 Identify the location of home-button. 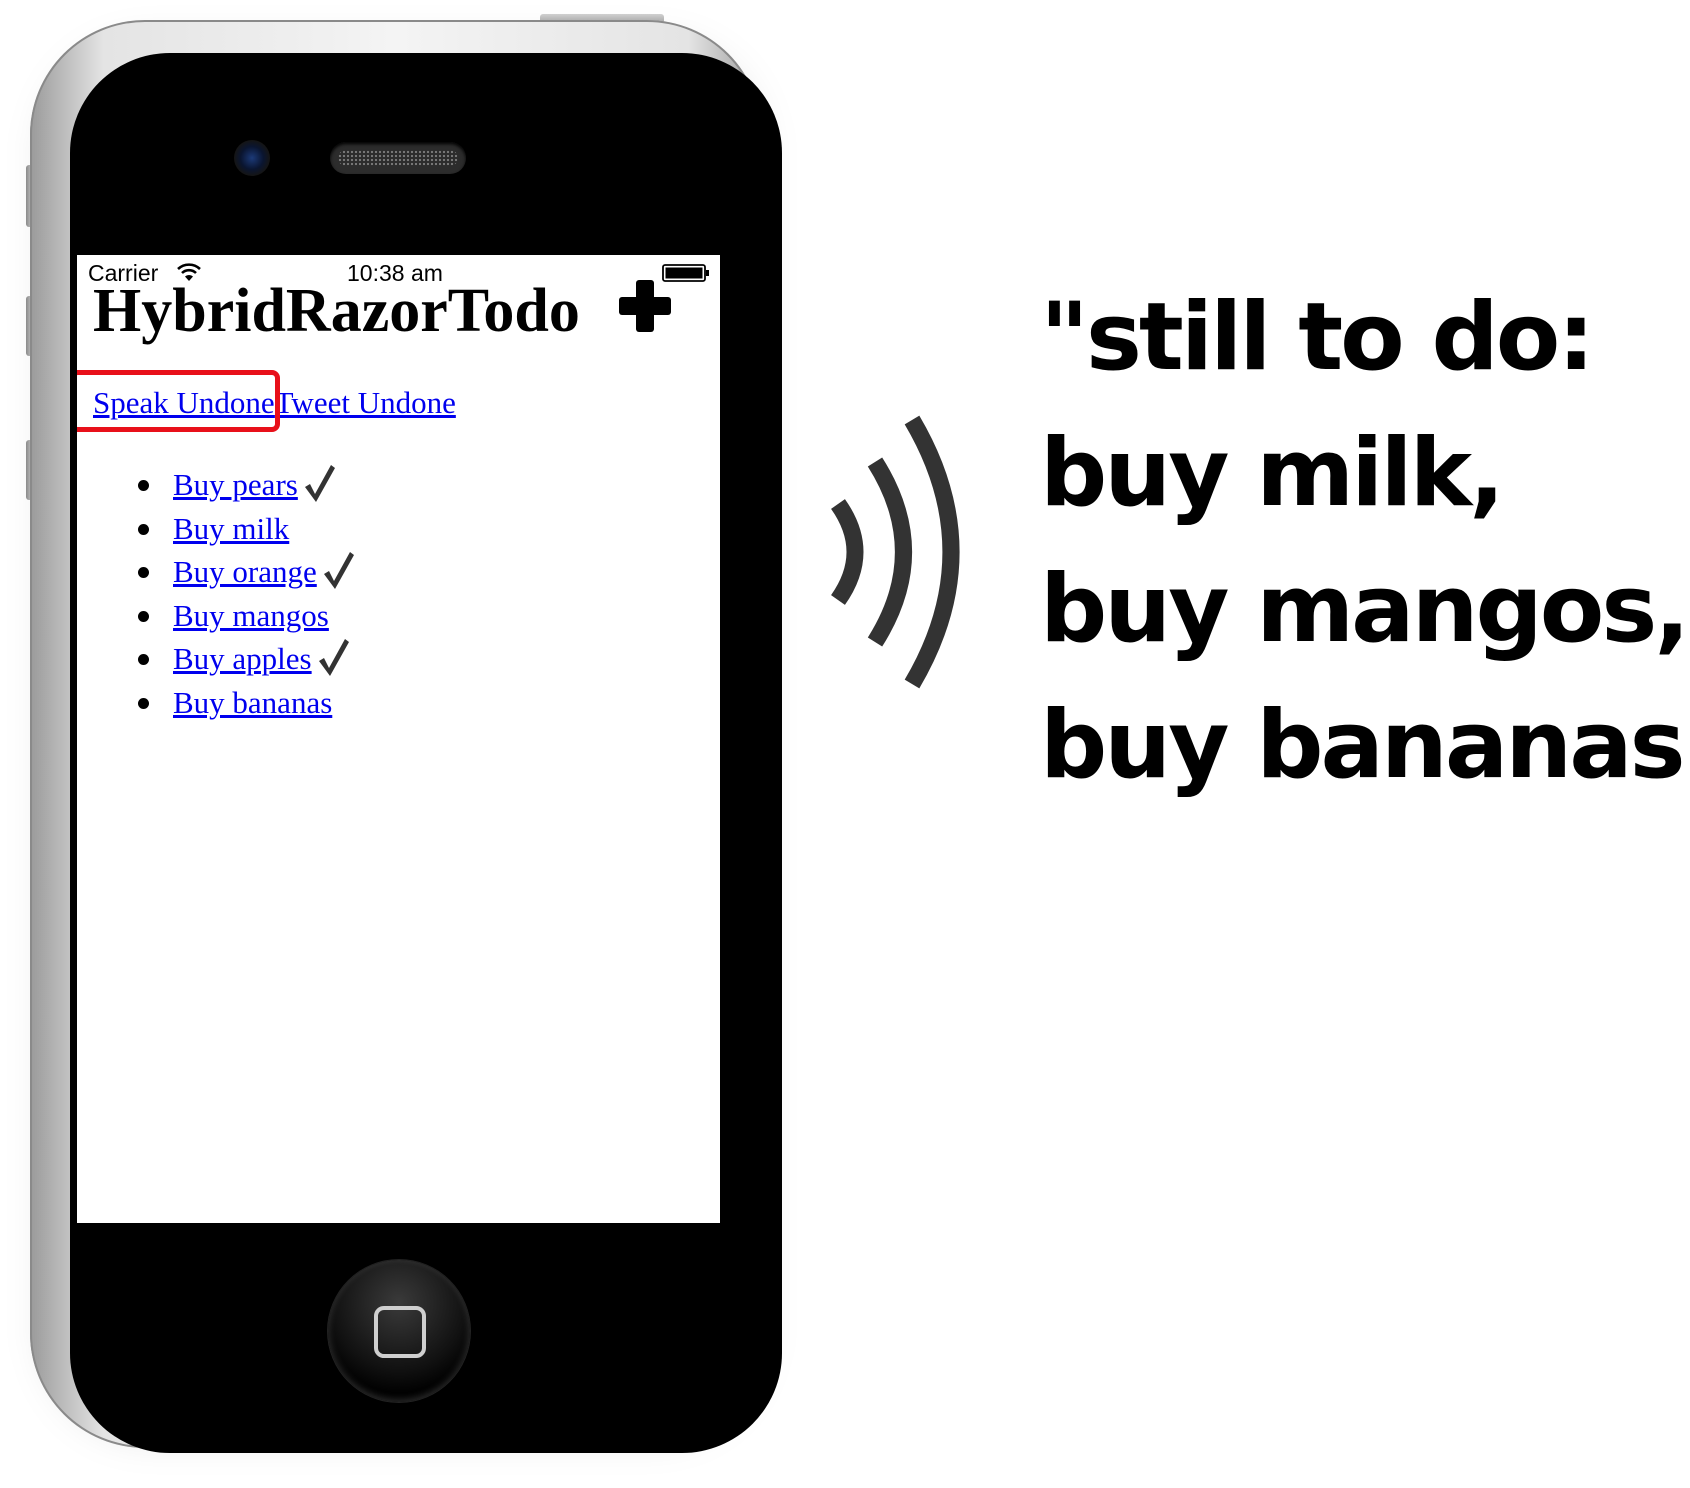
(399, 1331).